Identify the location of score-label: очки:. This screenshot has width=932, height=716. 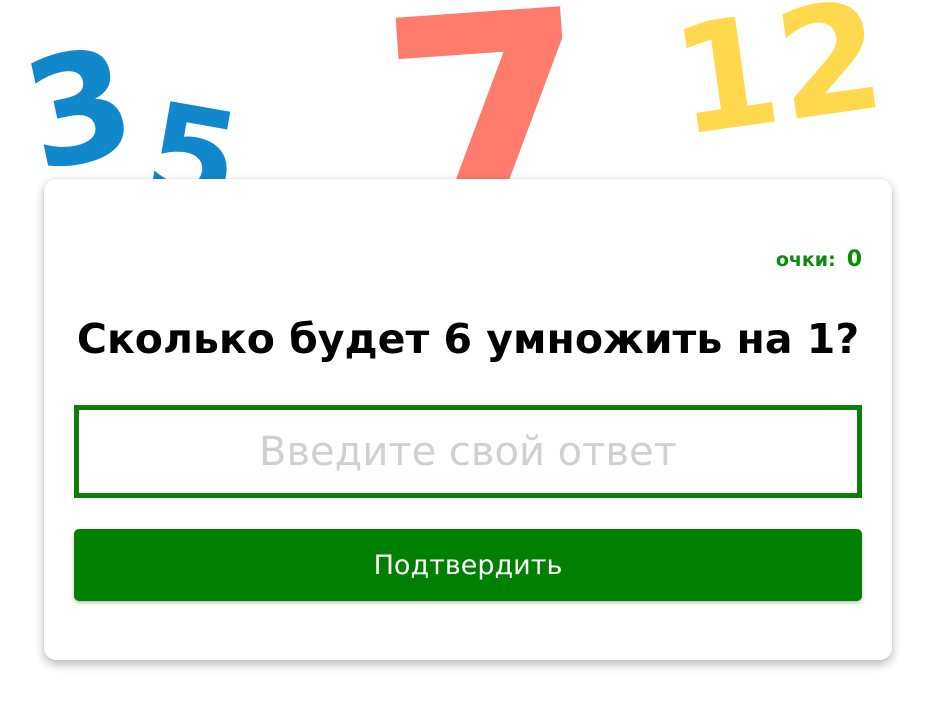
(805, 260).